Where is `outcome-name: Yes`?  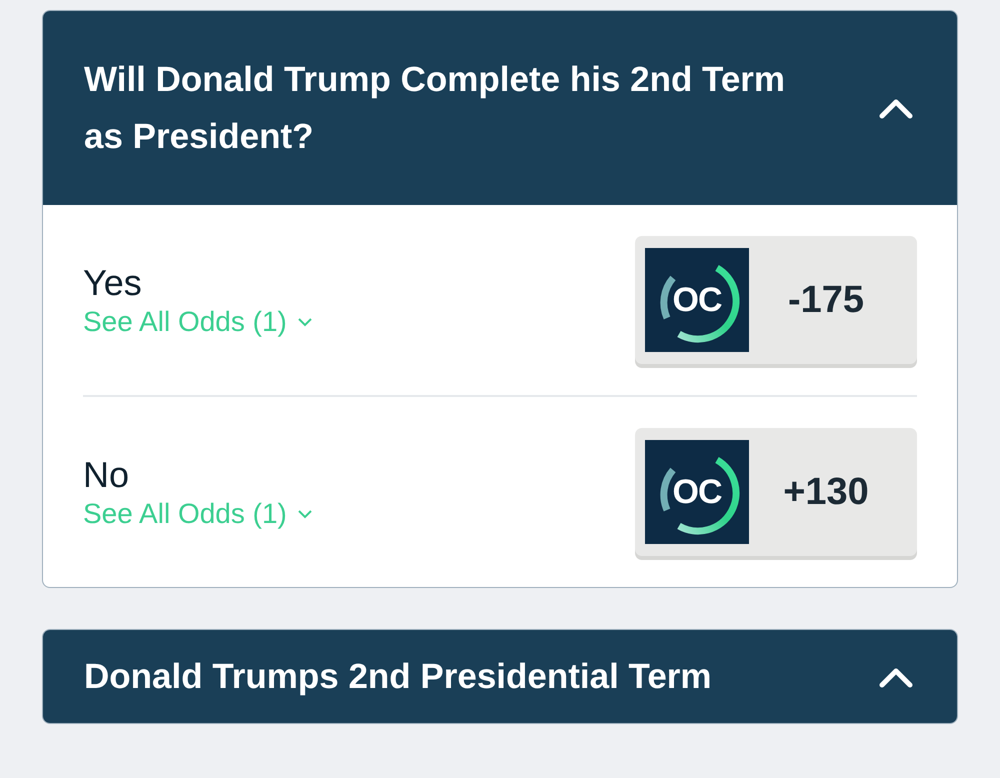 outcome-name: Yes is located at coordinates (113, 283).